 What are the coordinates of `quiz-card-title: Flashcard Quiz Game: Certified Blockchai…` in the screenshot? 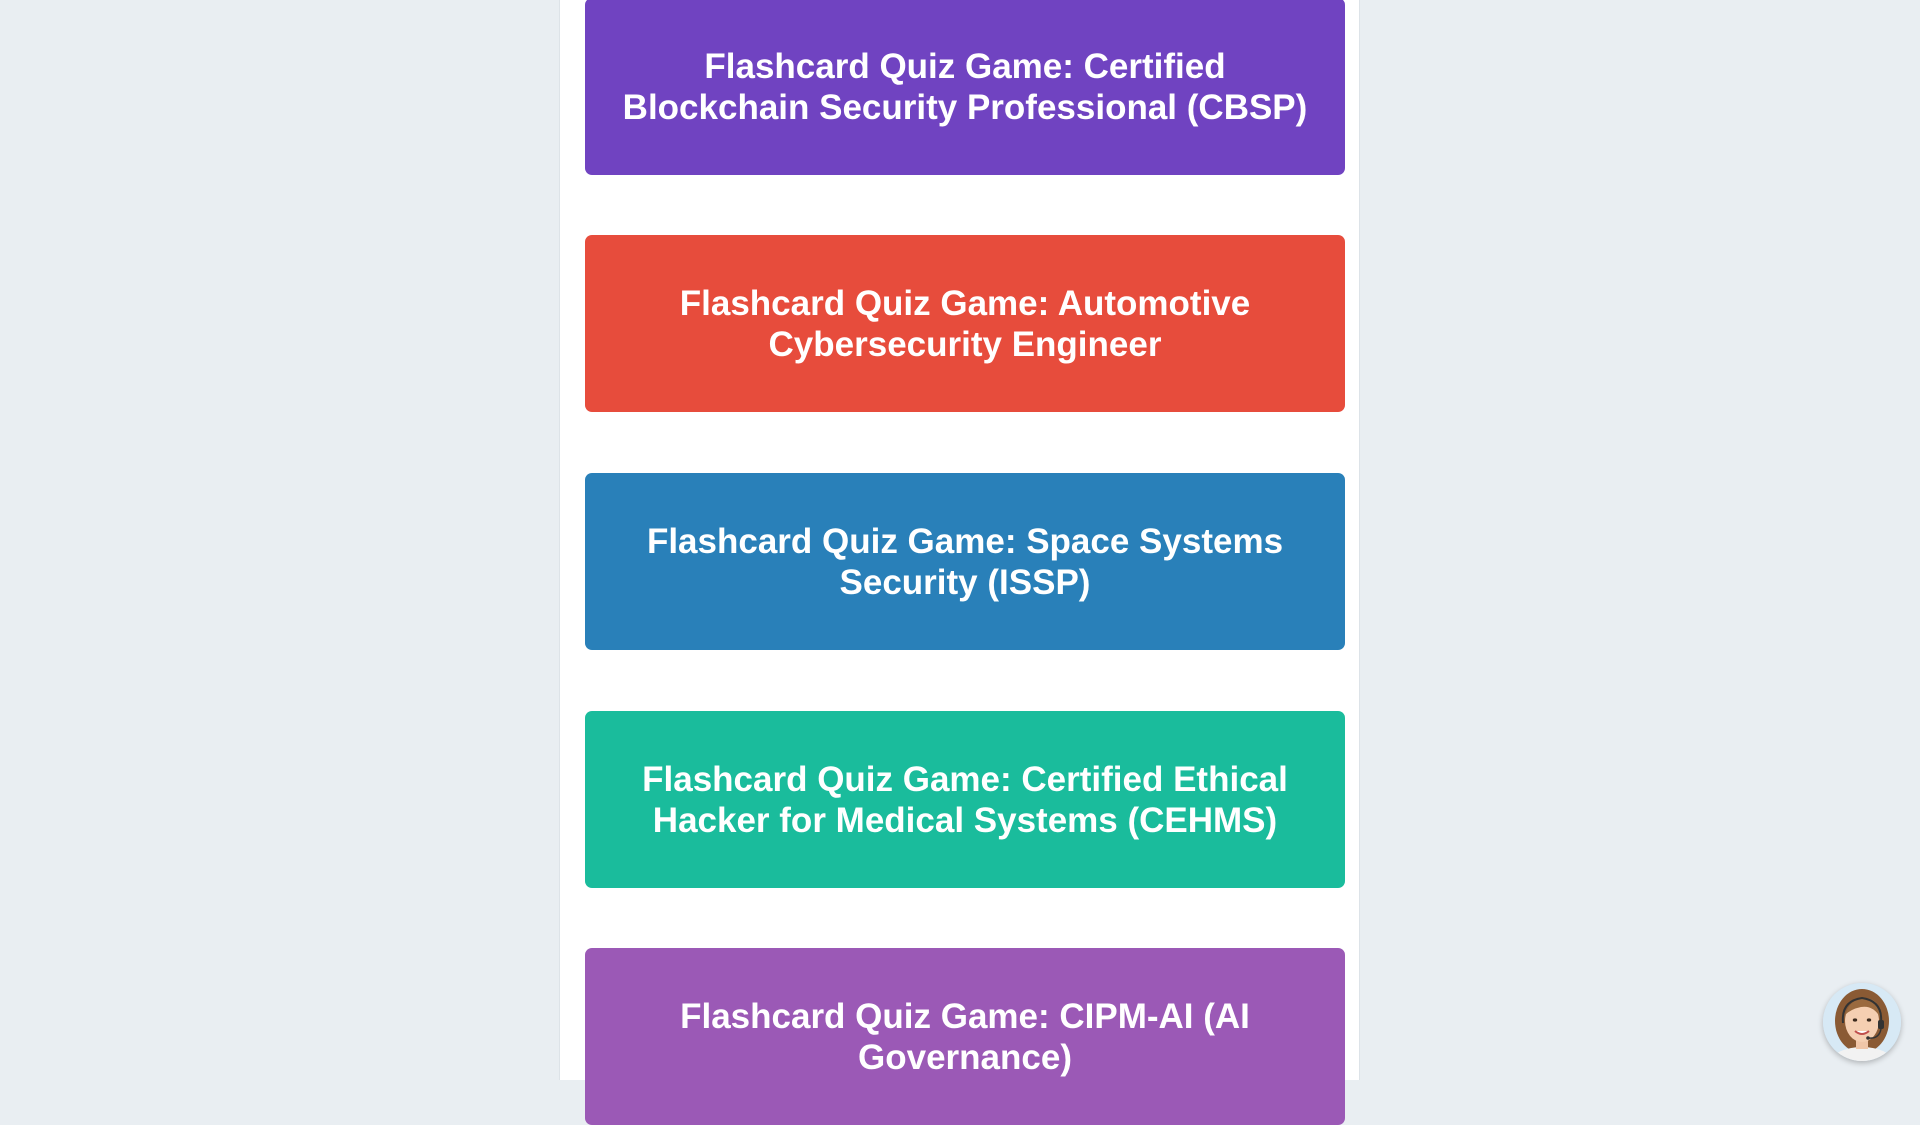 It's located at (965, 86).